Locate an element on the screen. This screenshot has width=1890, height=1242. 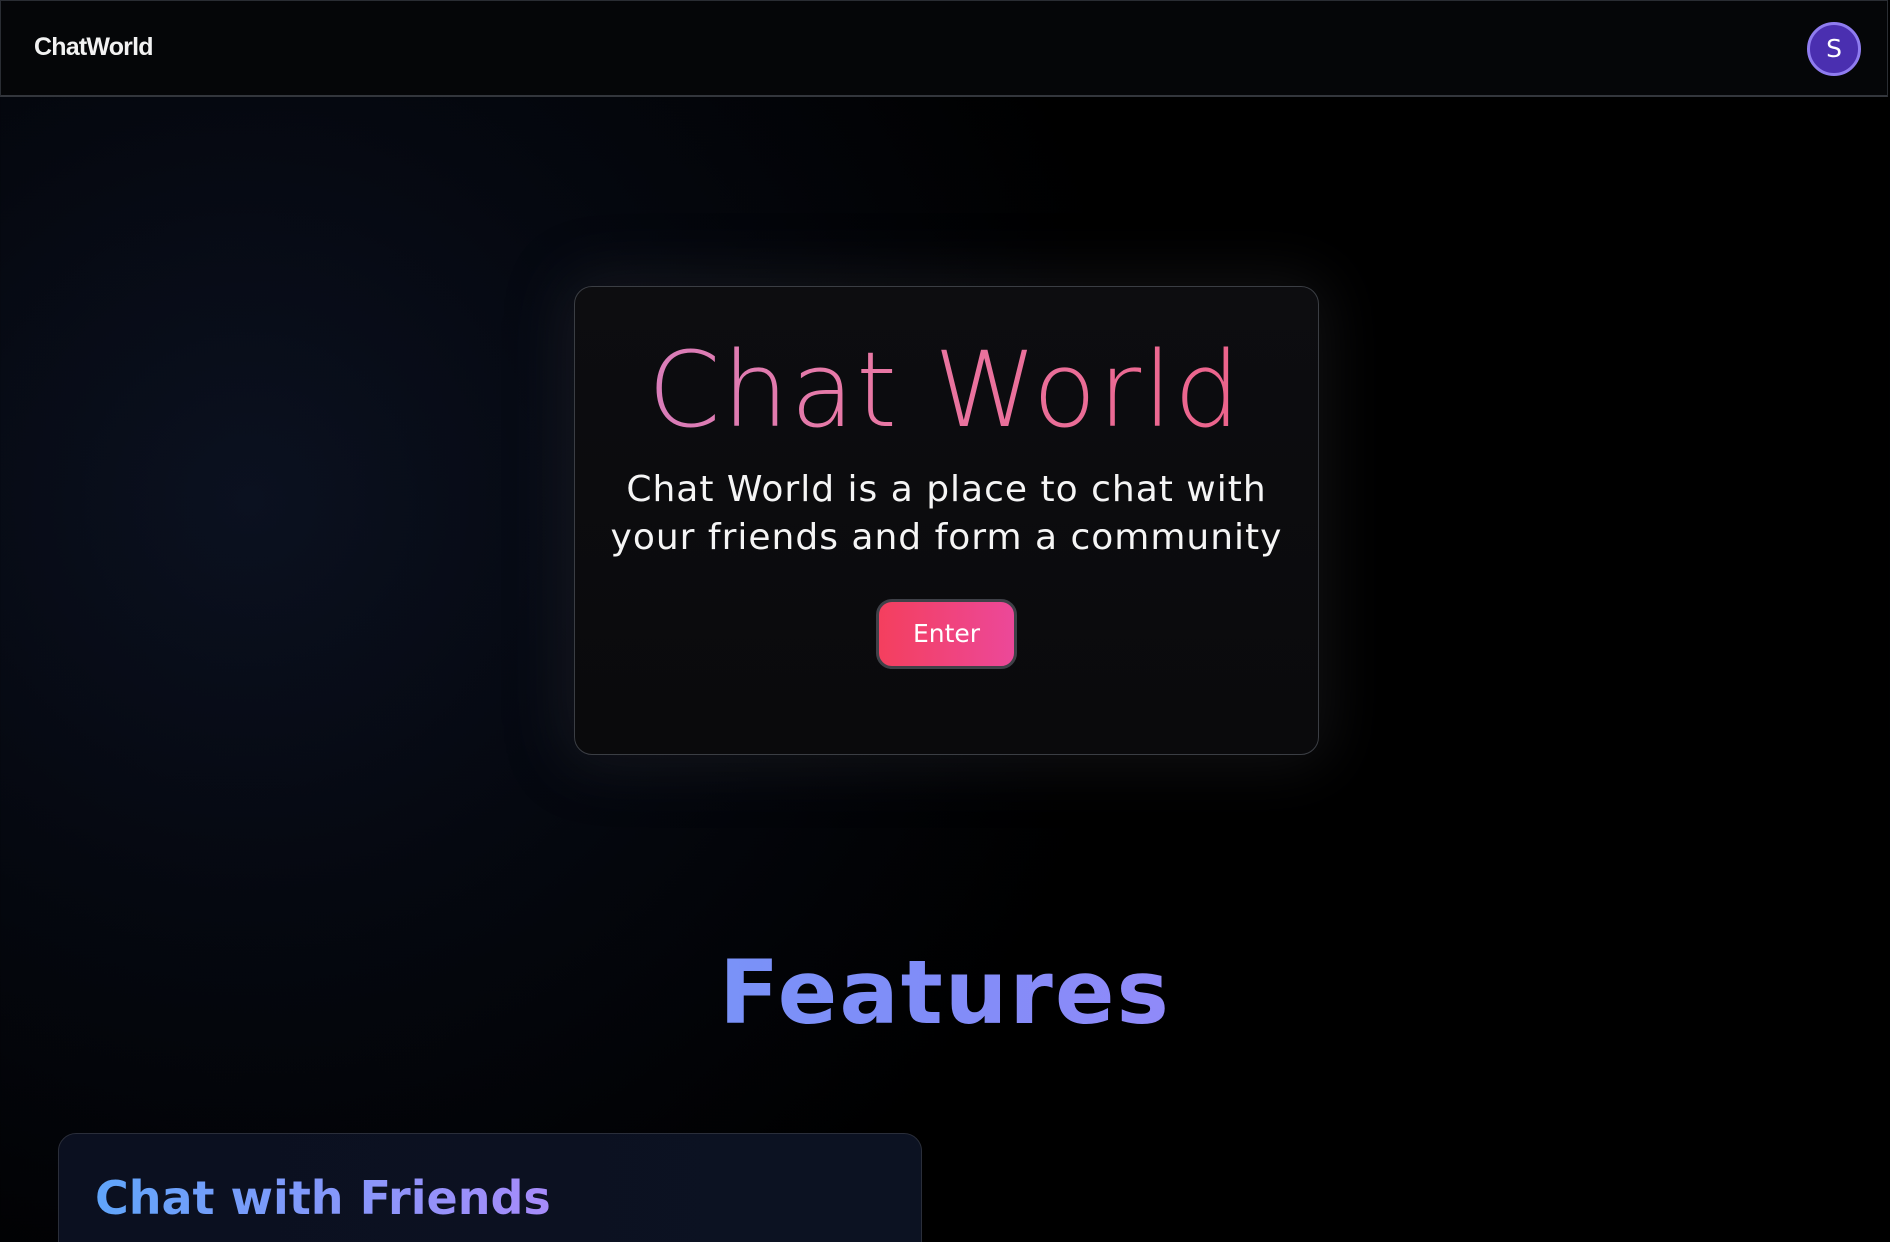
brand-logo-text: ChatWorld is located at coordinates (94, 47).